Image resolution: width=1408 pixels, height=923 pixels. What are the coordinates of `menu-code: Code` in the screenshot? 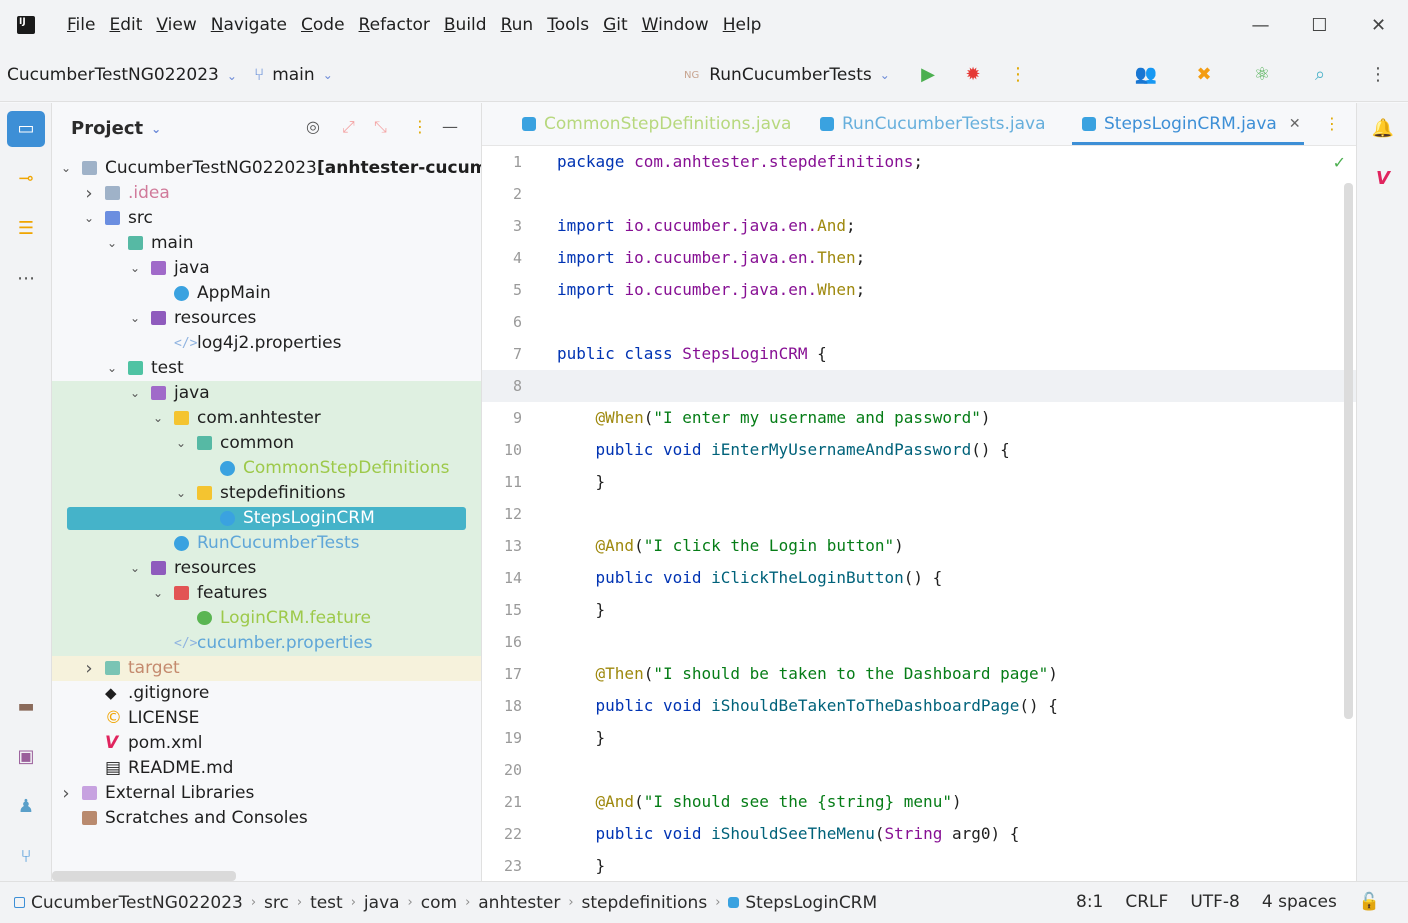 It's located at (323, 25).